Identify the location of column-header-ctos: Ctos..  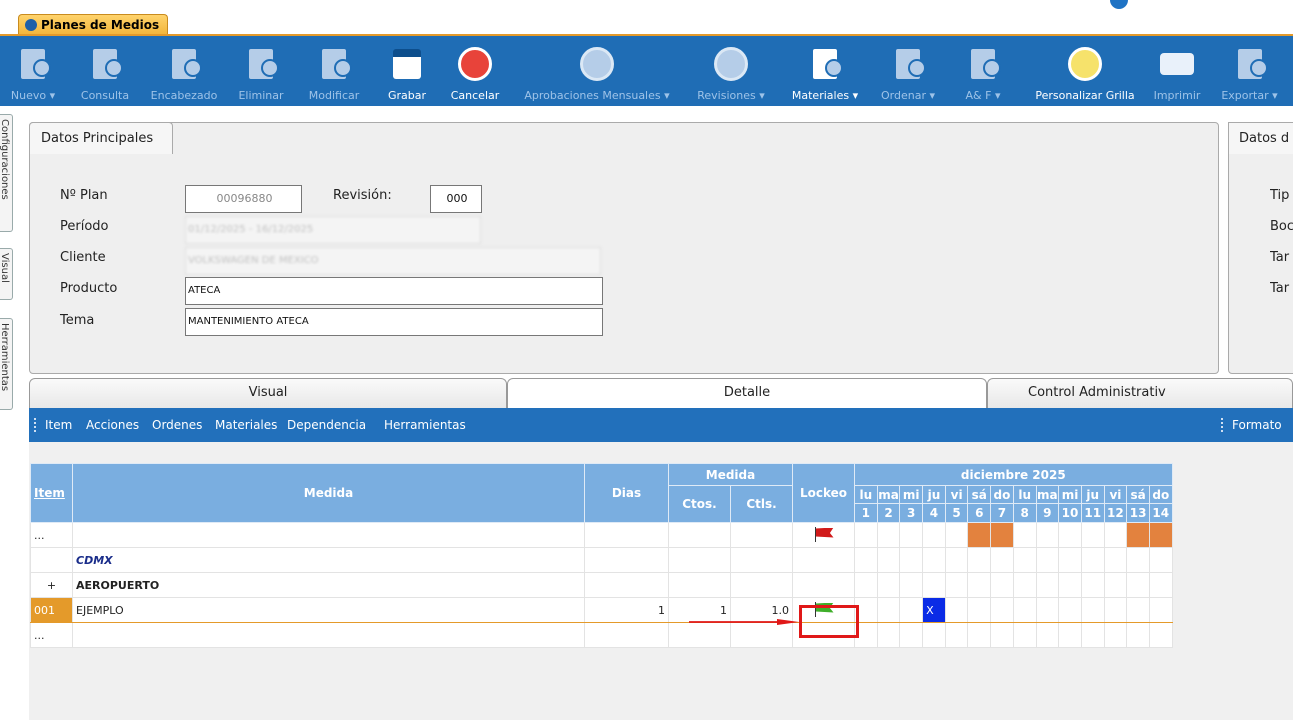
(699, 504).